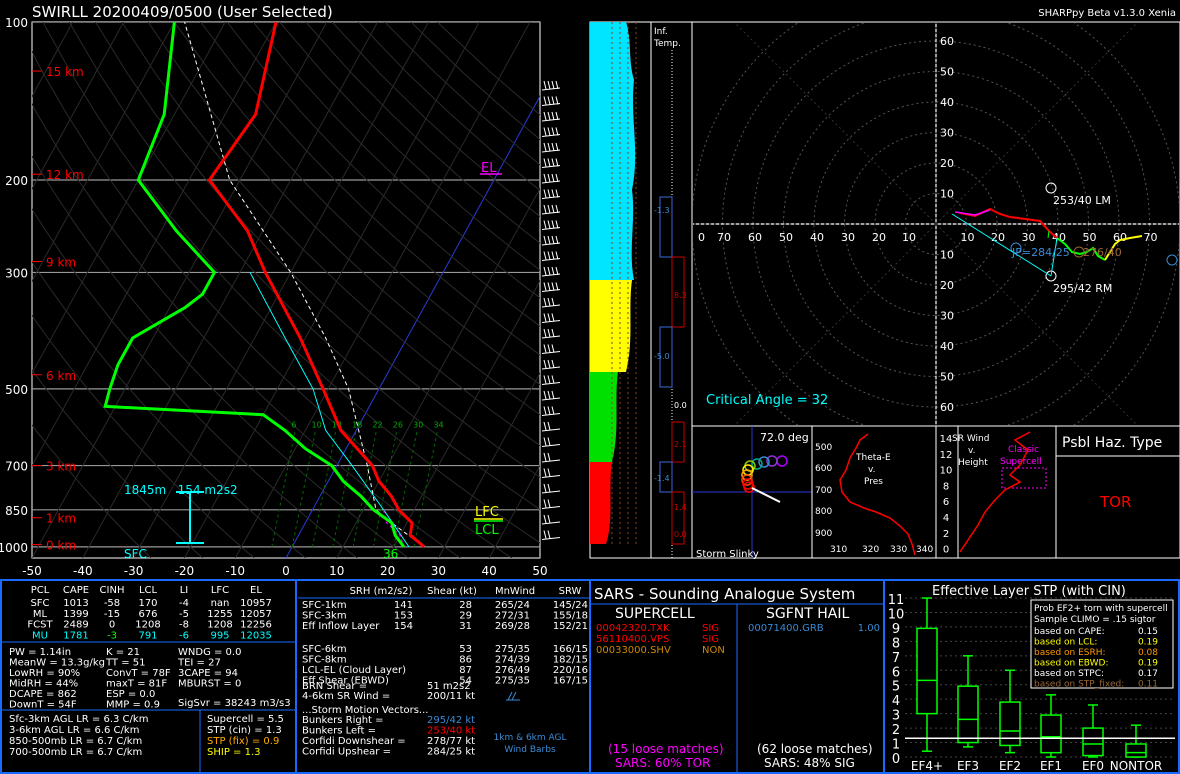 The image size is (1180, 774). What do you see at coordinates (147, 614) in the screenshot?
I see `thermo-cell: 676` at bounding box center [147, 614].